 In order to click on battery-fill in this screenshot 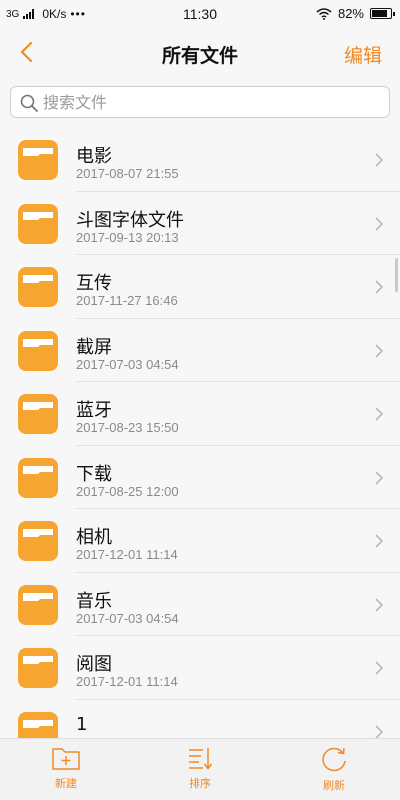, I will do `click(379, 13)`.